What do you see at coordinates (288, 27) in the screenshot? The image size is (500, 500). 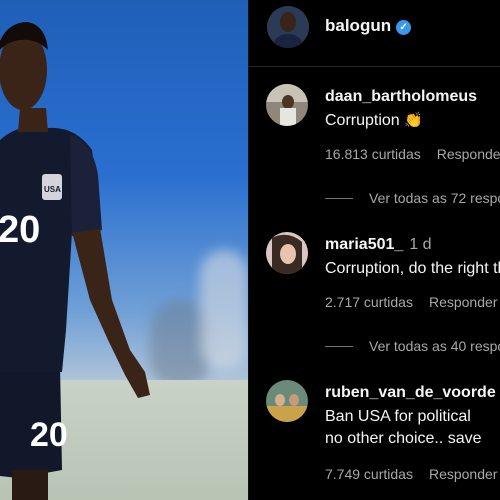 I see `author-avatar` at bounding box center [288, 27].